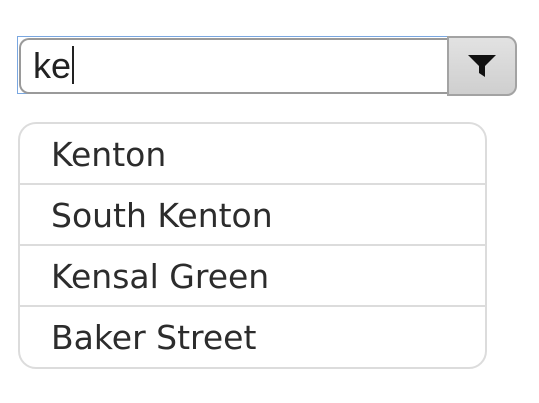 The width and height of the screenshot is (539, 403). What do you see at coordinates (234, 66) in the screenshot?
I see `search-input: ke` at bounding box center [234, 66].